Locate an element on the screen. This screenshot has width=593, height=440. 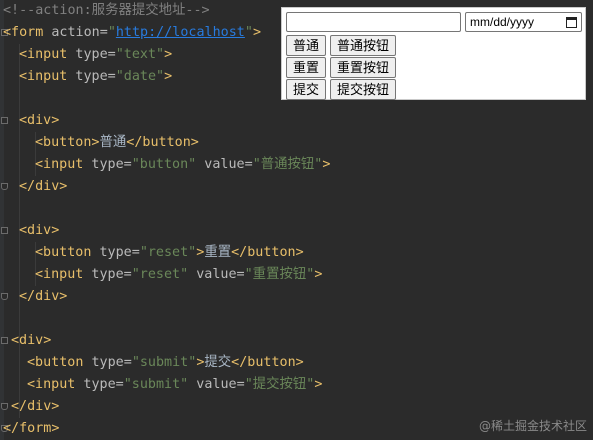
preview-row-inputs: mm/dd/yyyy is located at coordinates (434, 22).